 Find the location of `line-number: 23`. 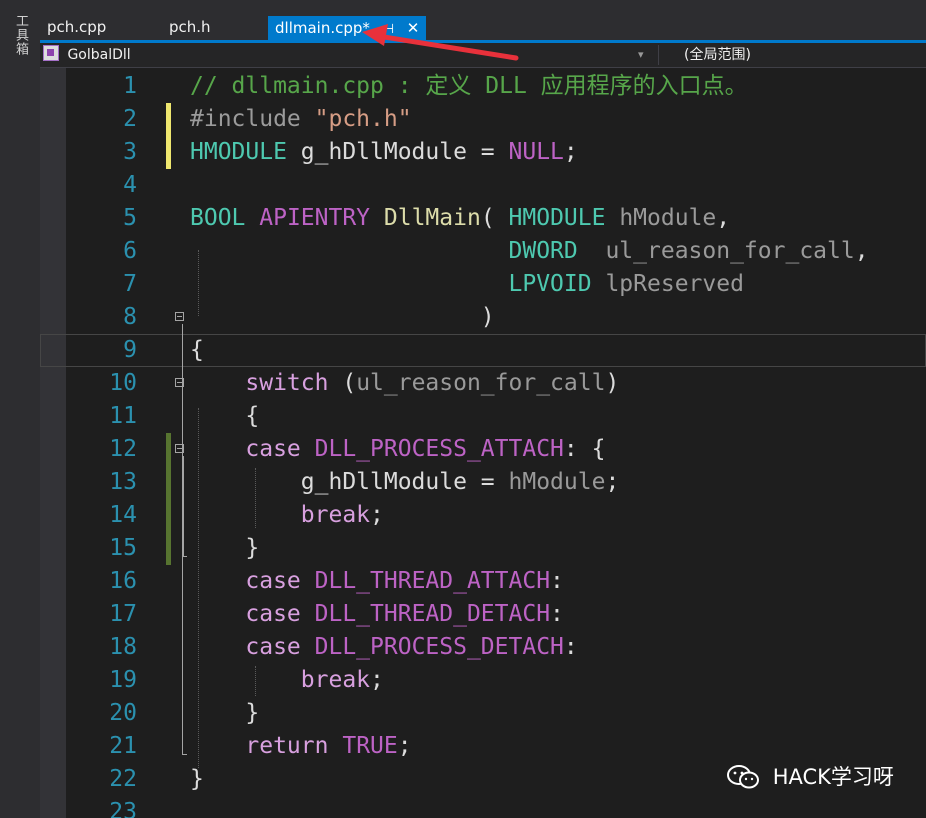

line-number: 23 is located at coordinates (123, 808).